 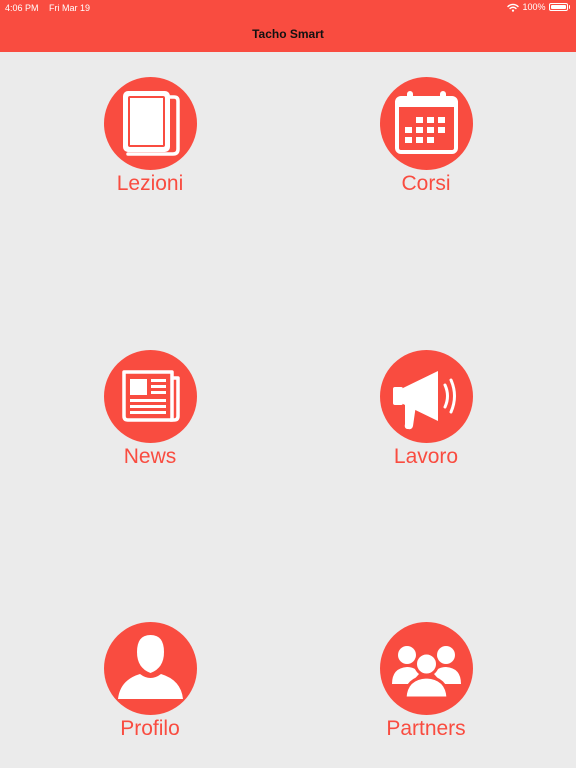 What do you see at coordinates (150, 456) in the screenshot?
I see `news-label: News` at bounding box center [150, 456].